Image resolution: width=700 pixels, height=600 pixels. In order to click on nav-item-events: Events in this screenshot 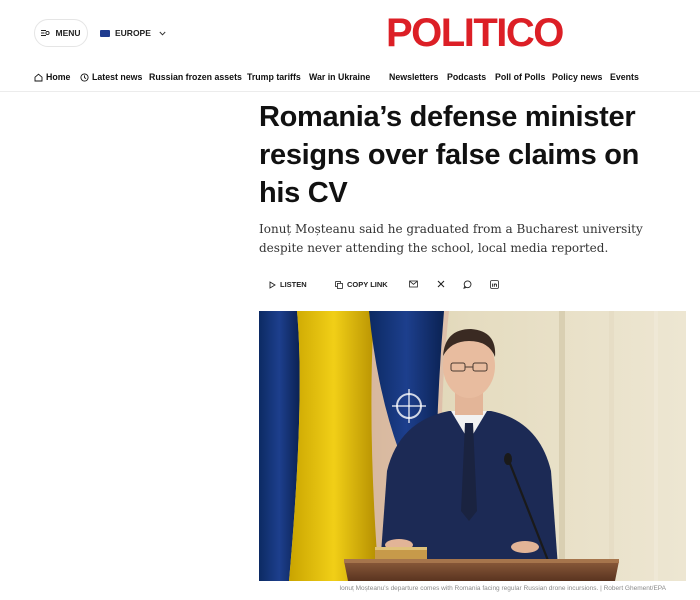, I will do `click(624, 77)`.